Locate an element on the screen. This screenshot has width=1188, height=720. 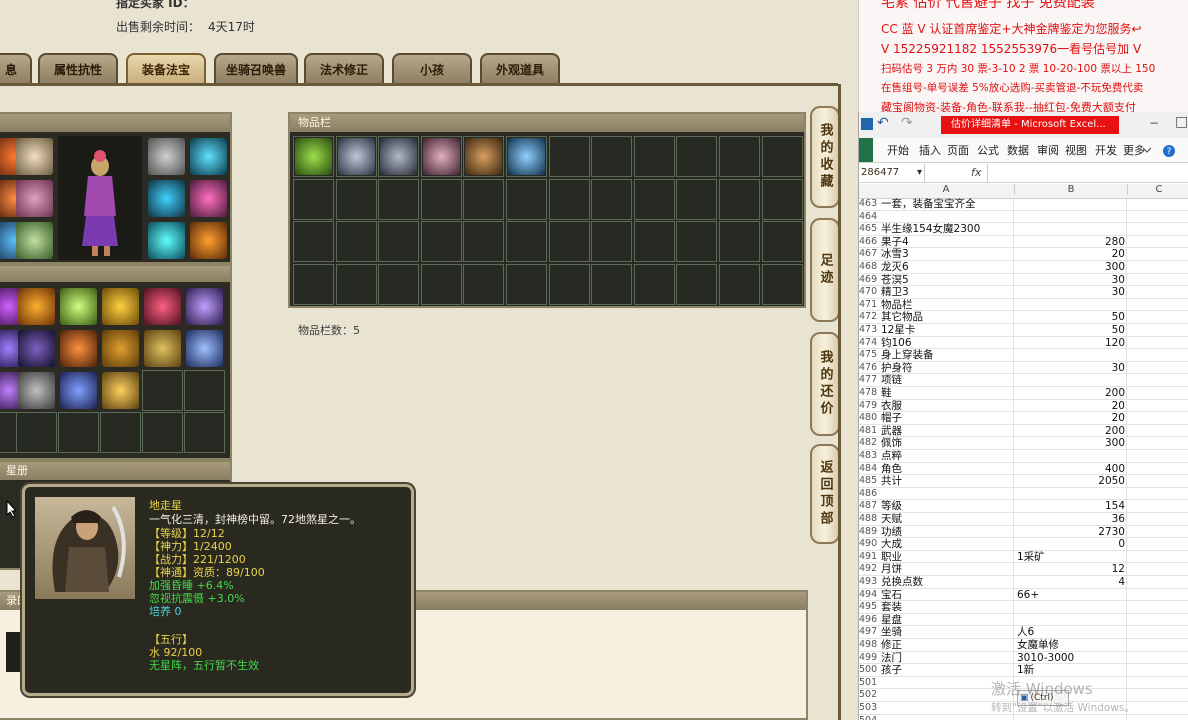
cell-a: 星盘 is located at coordinates (891, 620).